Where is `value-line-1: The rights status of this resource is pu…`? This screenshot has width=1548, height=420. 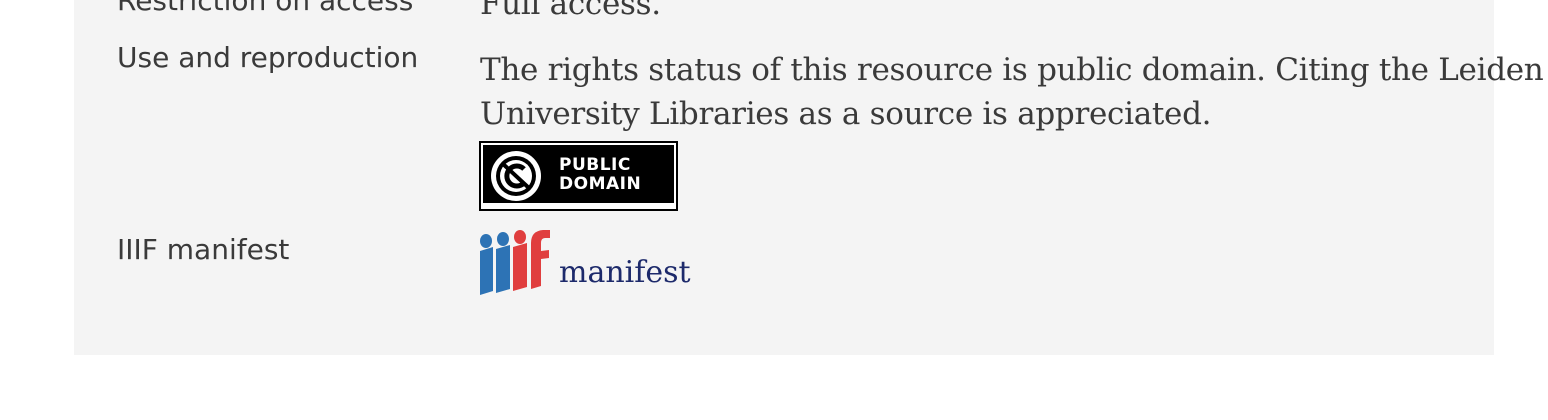
value-line-1: The rights status of this resource is pu… is located at coordinates (1012, 70).